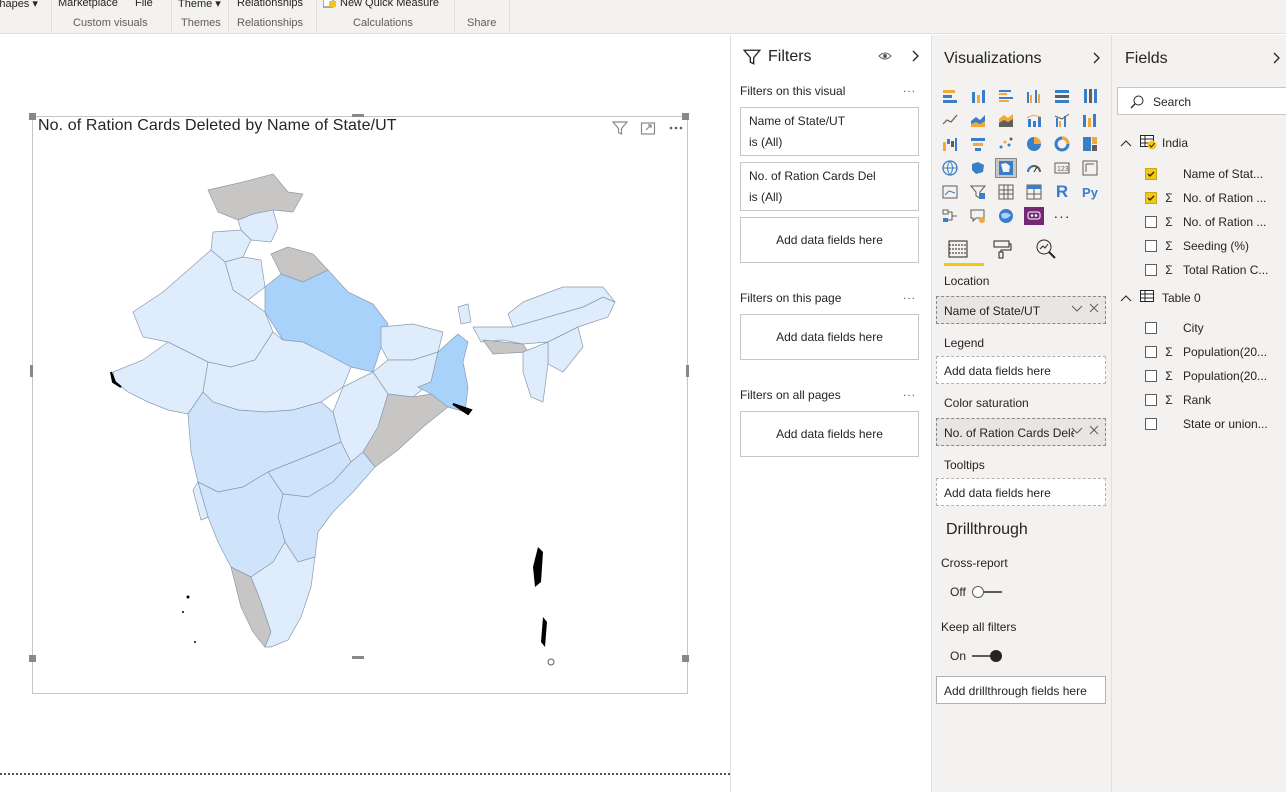 Image resolution: width=1286 pixels, height=792 pixels. Describe the element at coordinates (950, 144) in the screenshot. I see `waterfall-chart-icon` at that location.